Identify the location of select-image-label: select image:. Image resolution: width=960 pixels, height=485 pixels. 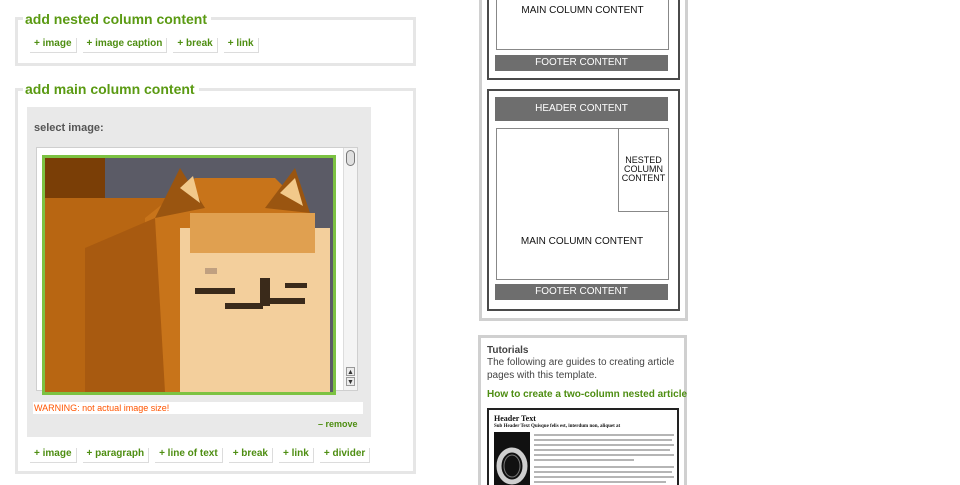
(69, 128).